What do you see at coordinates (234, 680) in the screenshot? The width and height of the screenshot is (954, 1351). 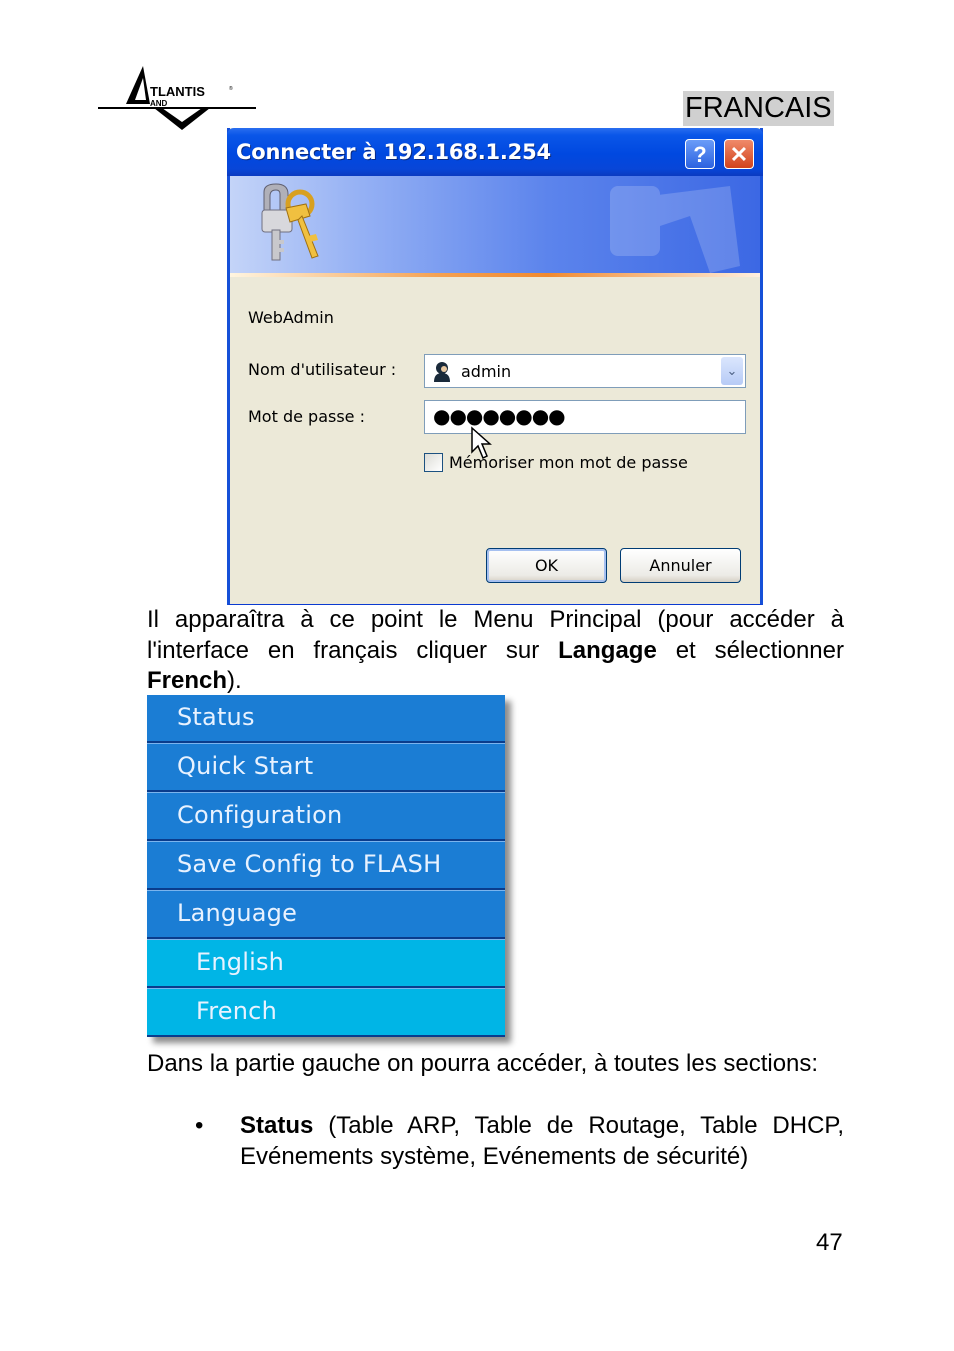 I see `para1-text-end: ).` at bounding box center [234, 680].